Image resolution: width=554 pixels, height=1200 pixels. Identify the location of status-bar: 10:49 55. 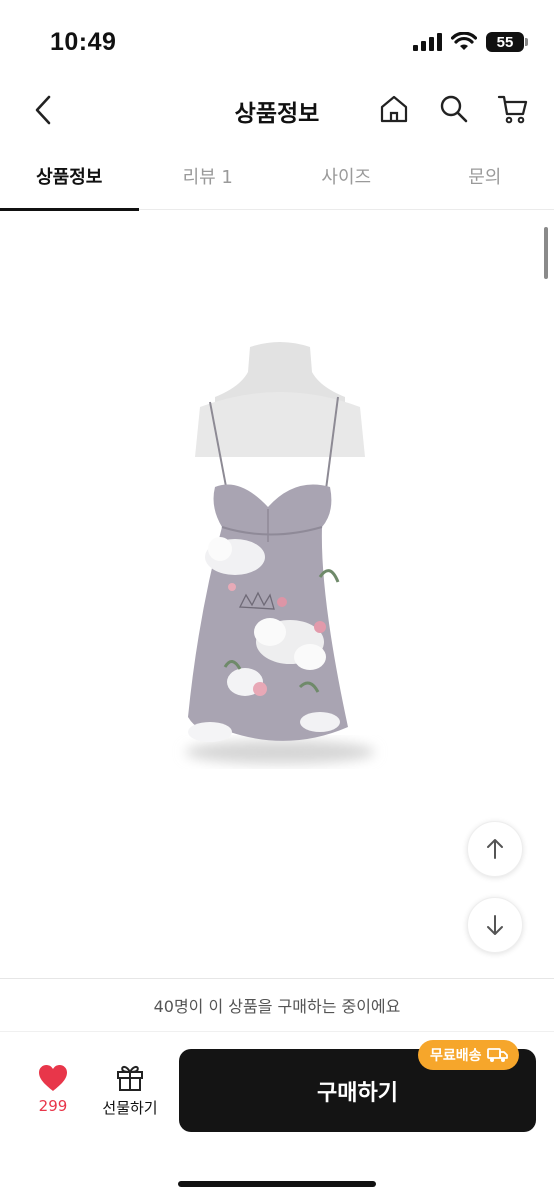
(277, 40).